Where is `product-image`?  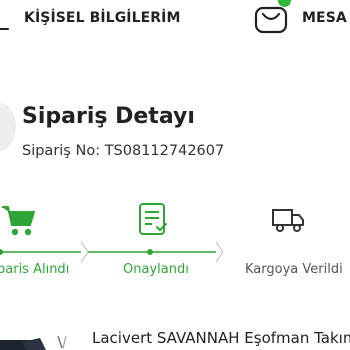 product-image is located at coordinates (40, 340).